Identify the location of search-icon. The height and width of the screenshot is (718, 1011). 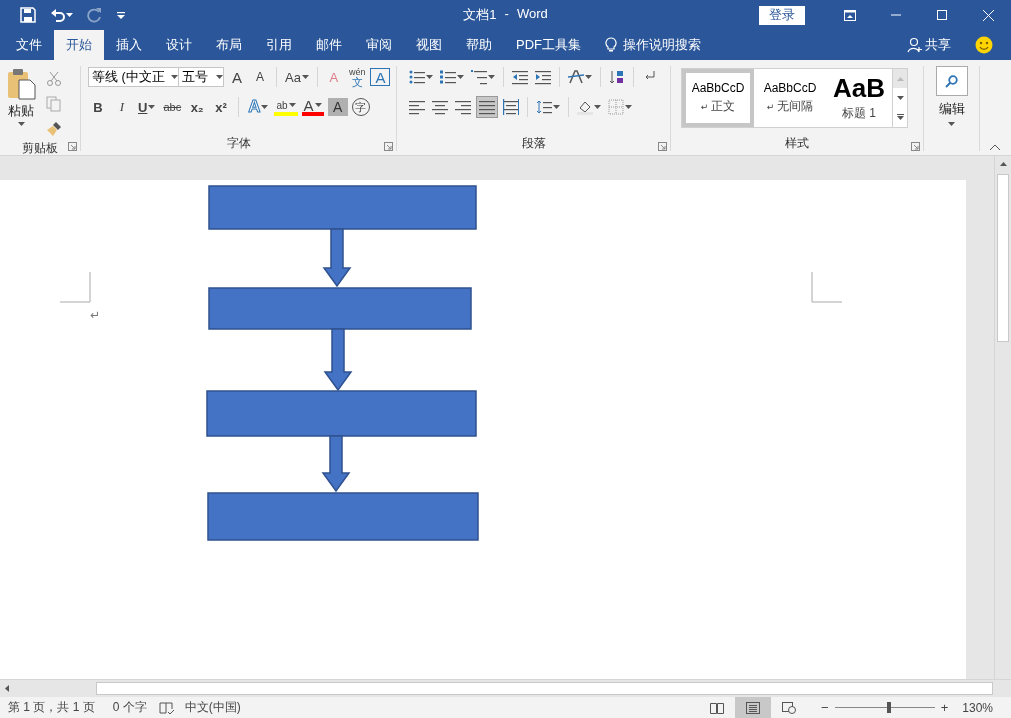
(951, 81).